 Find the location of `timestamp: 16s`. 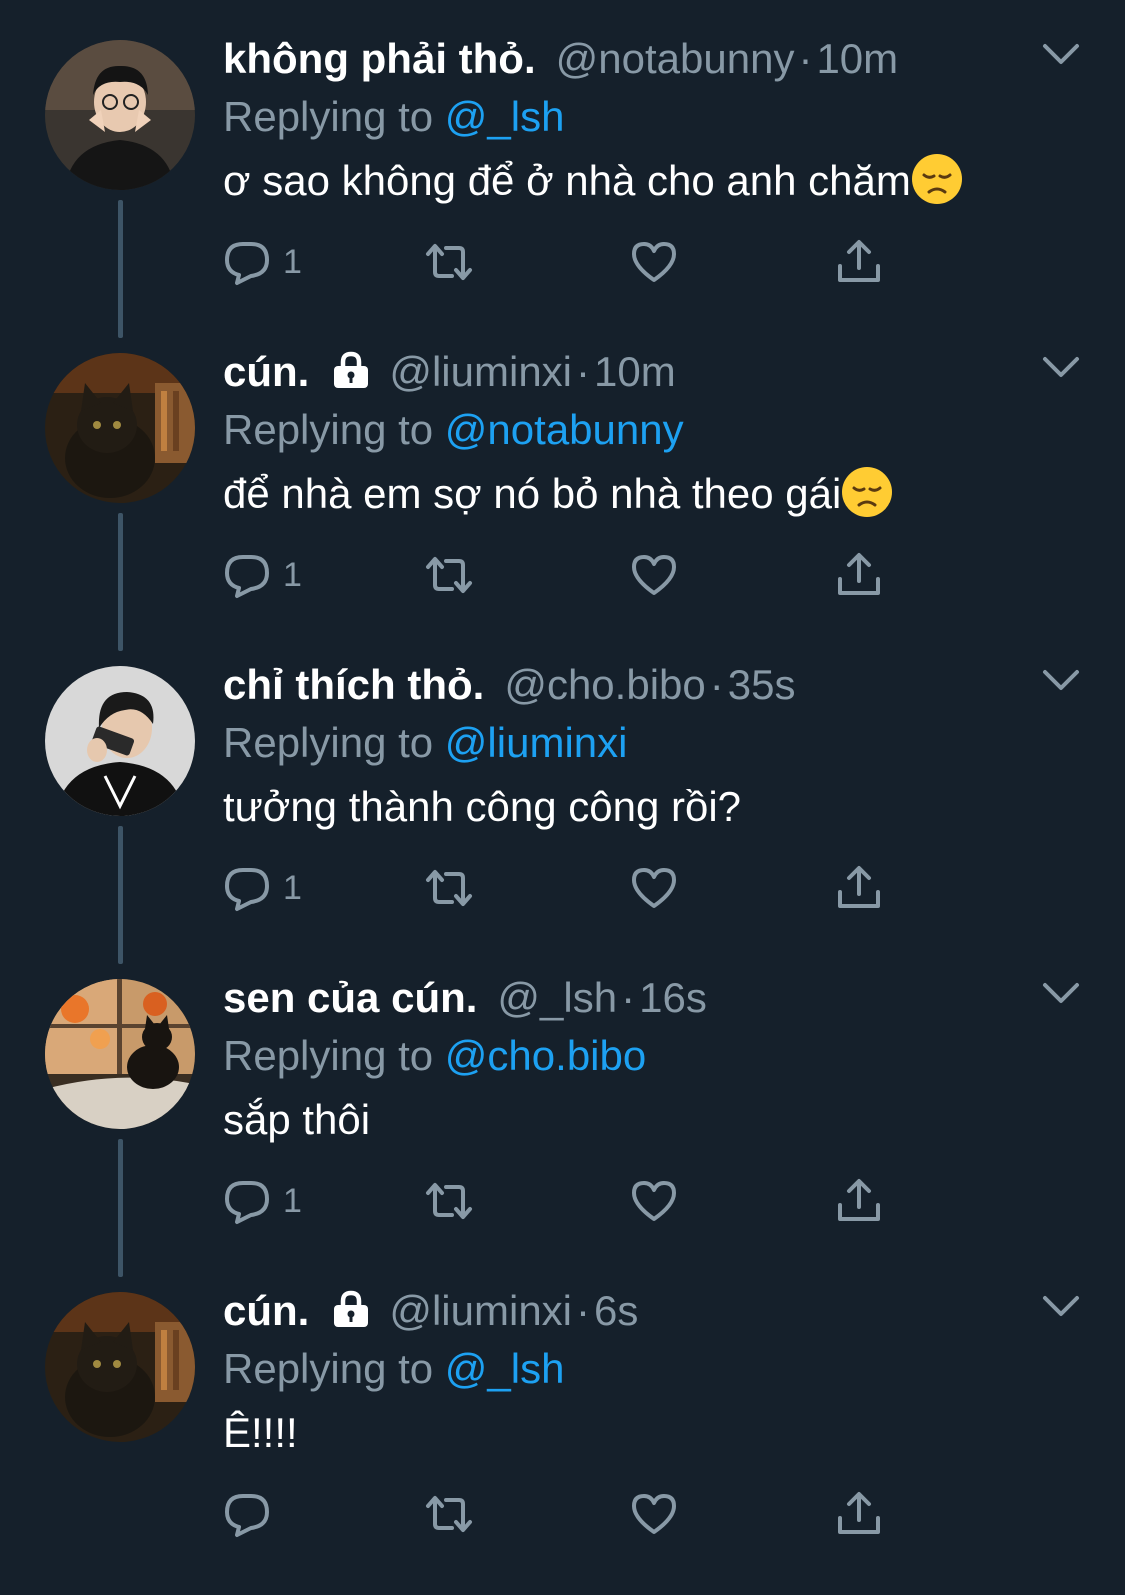

timestamp: 16s is located at coordinates (673, 997).